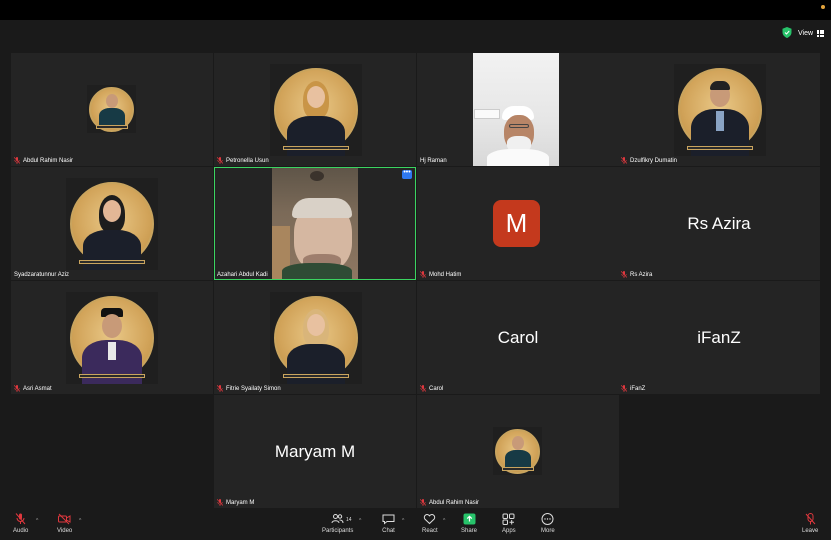 The width and height of the screenshot is (831, 540). What do you see at coordinates (407, 174) in the screenshot?
I see `tile-more-options-button: •••` at bounding box center [407, 174].